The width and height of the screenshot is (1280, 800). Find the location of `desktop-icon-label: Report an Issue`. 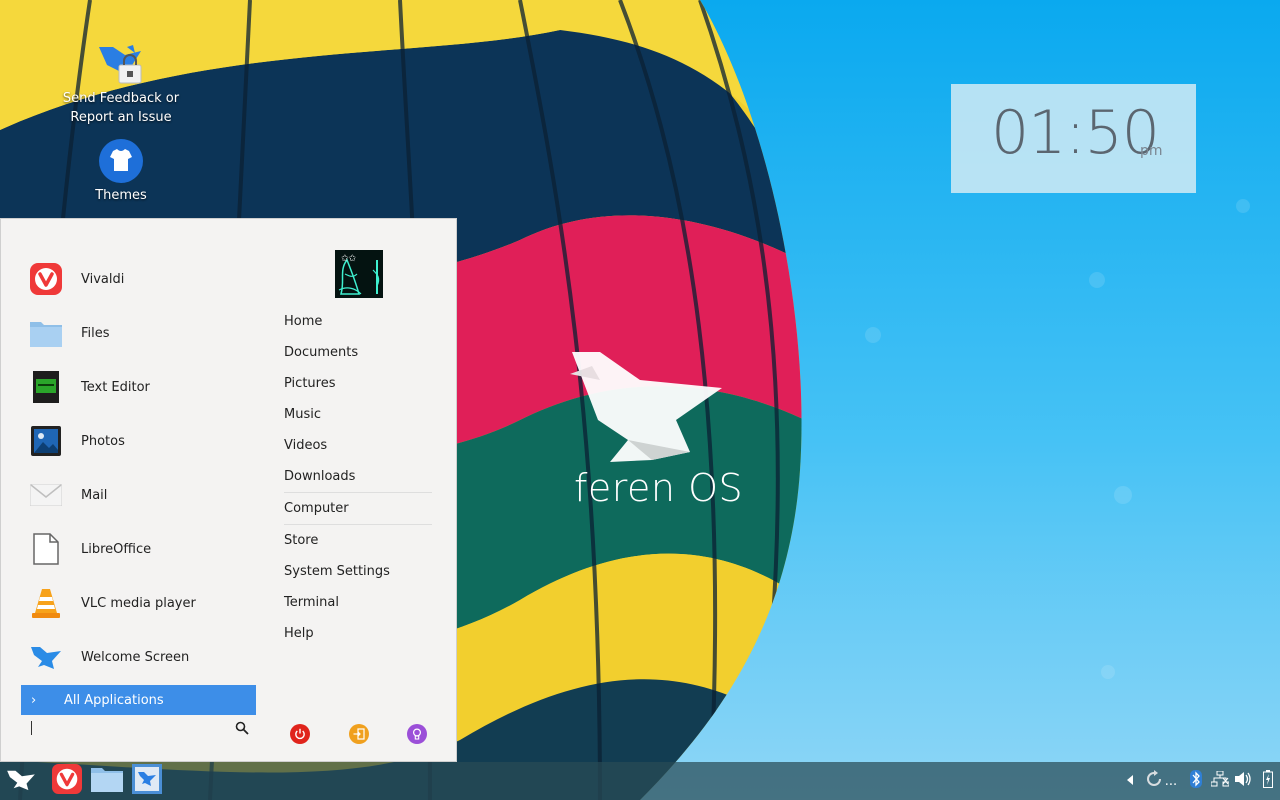

desktop-icon-label: Report an Issue is located at coordinates (121, 117).